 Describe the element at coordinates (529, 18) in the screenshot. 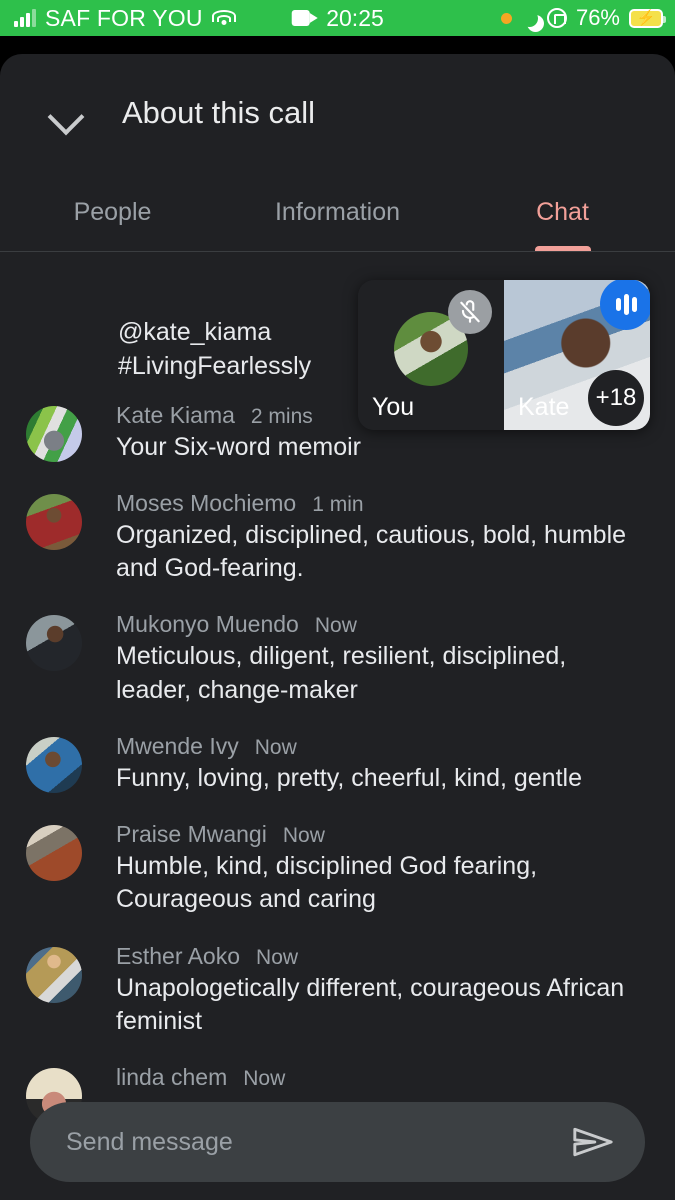

I see `do-not-disturb-moon-icon` at that location.